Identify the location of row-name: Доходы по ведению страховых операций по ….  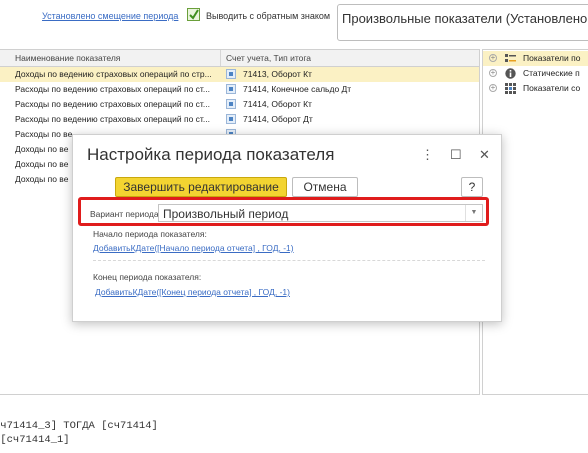
(113, 74).